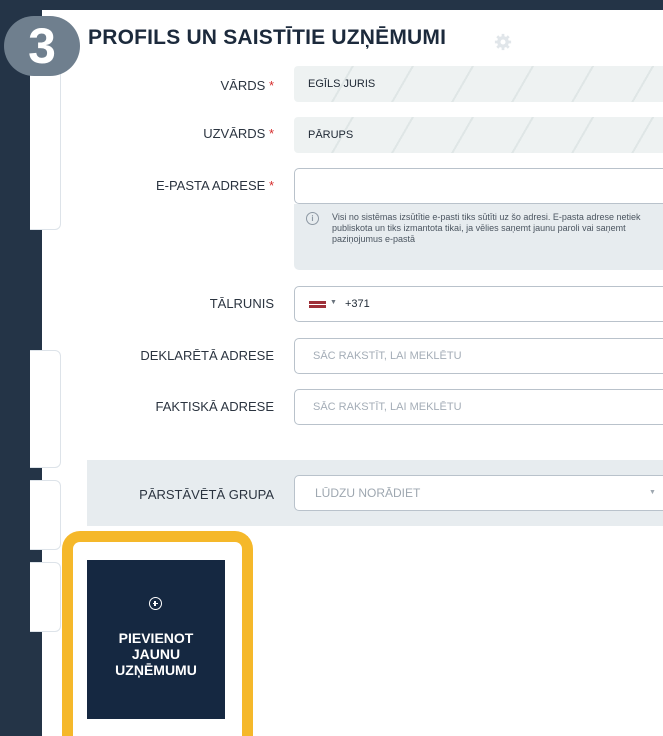  Describe the element at coordinates (207, 355) in the screenshot. I see `declared-address-label: DEKLARĒTĀ ADRESE` at that location.